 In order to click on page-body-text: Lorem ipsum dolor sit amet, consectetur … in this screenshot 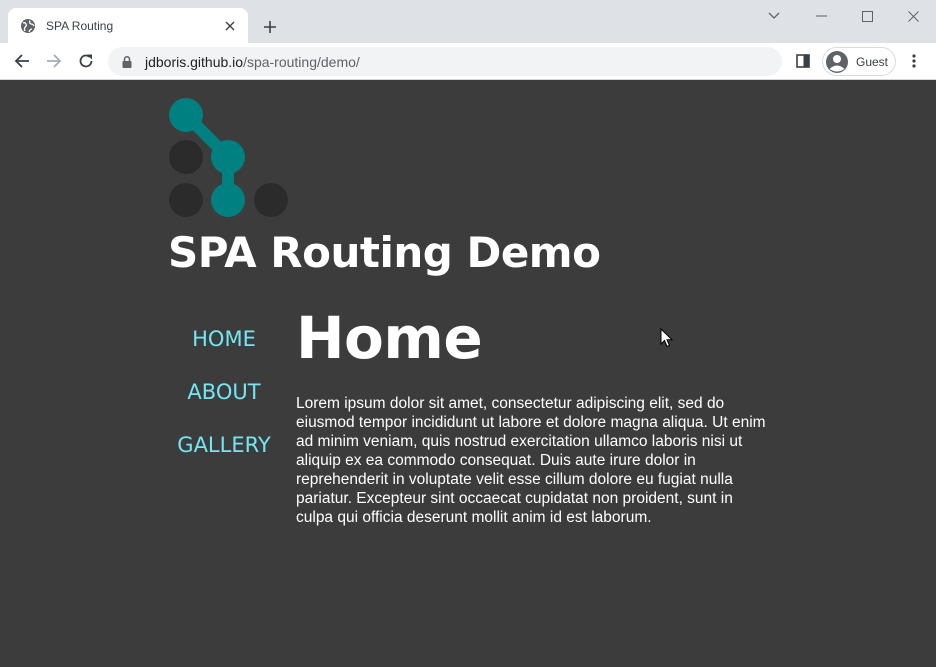, I will do `click(531, 460)`.